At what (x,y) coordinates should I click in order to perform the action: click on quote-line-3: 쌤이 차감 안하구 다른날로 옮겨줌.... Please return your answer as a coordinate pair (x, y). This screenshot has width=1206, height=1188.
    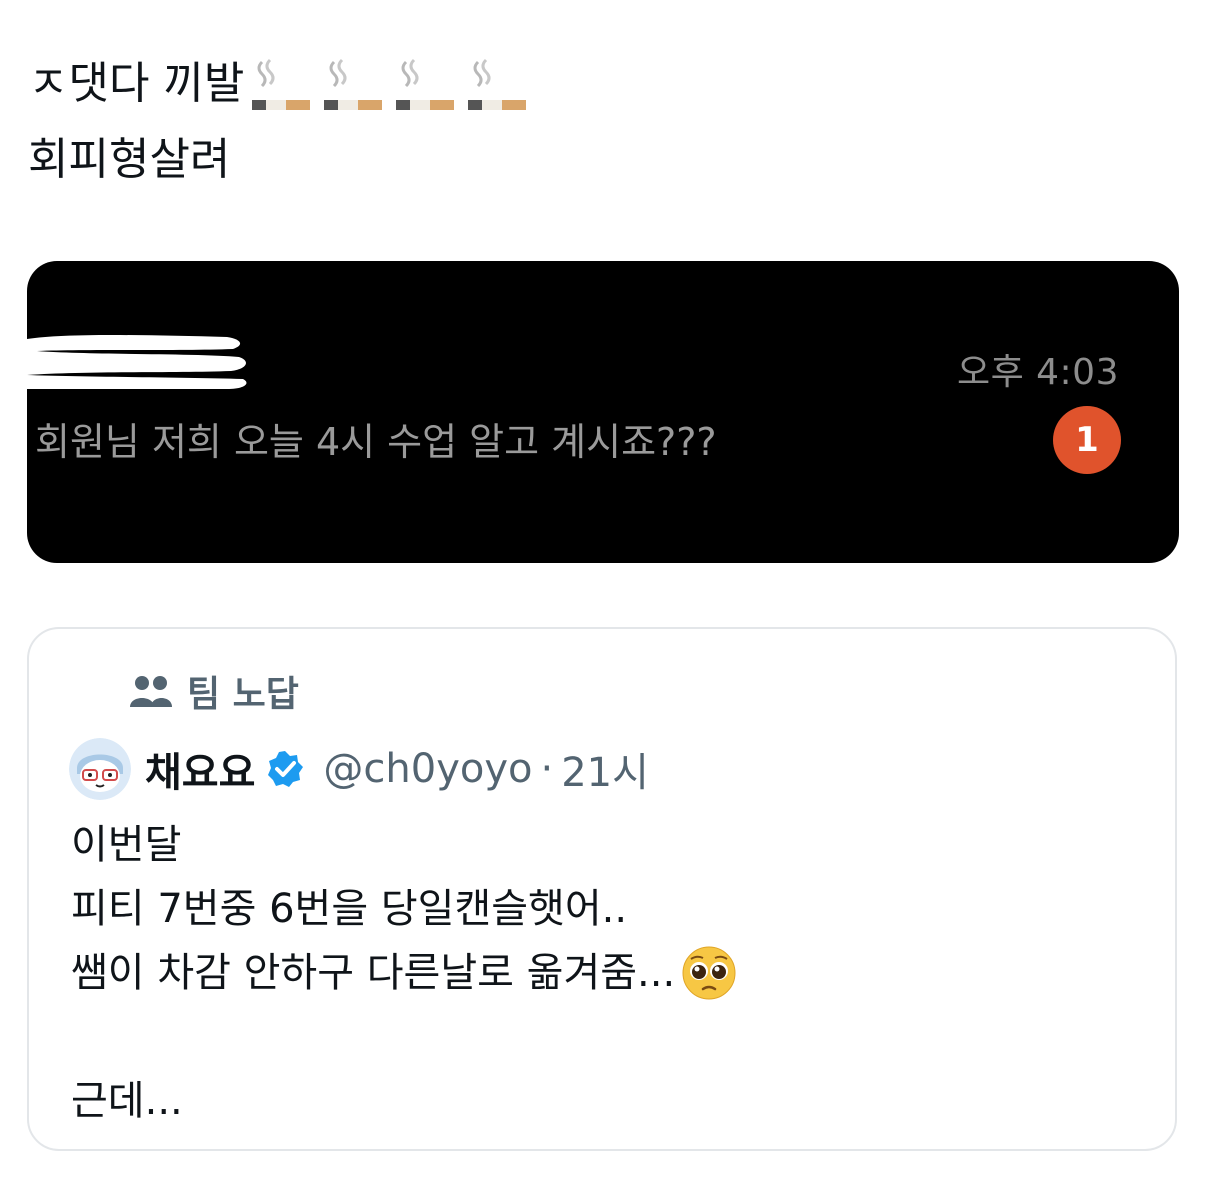
    Looking at the image, I should click on (404, 973).